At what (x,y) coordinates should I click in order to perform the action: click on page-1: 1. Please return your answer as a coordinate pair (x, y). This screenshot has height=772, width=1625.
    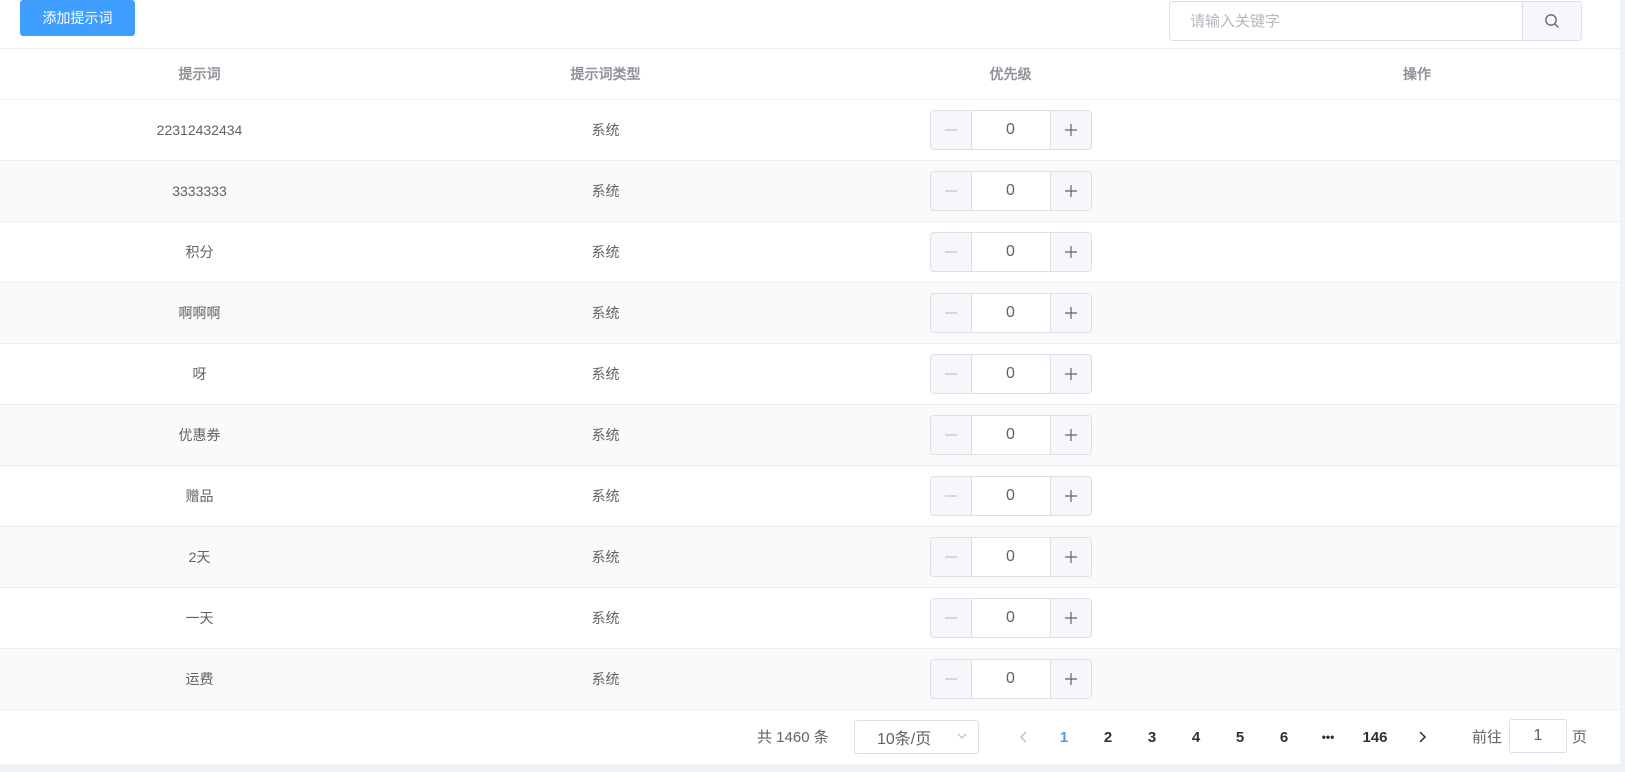
    Looking at the image, I should click on (1064, 737).